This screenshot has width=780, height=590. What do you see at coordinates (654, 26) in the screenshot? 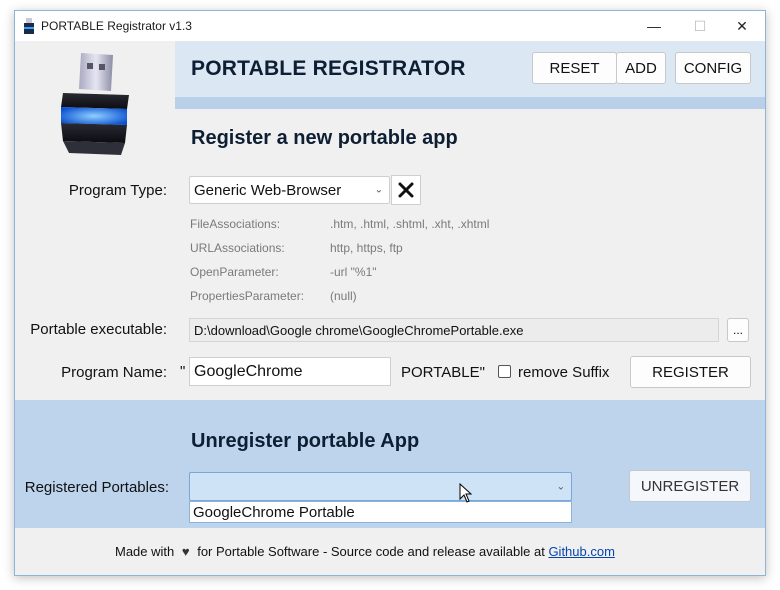
I see `minimize-button: —` at bounding box center [654, 26].